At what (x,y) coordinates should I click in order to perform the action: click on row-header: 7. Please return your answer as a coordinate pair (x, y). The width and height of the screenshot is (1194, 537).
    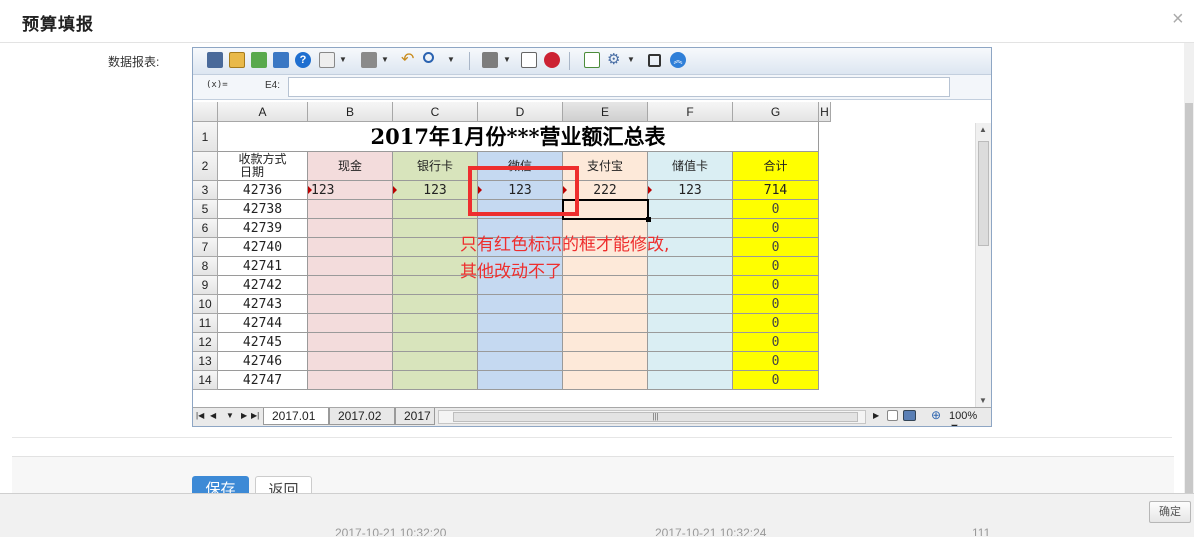
    Looking at the image, I should click on (205, 247).